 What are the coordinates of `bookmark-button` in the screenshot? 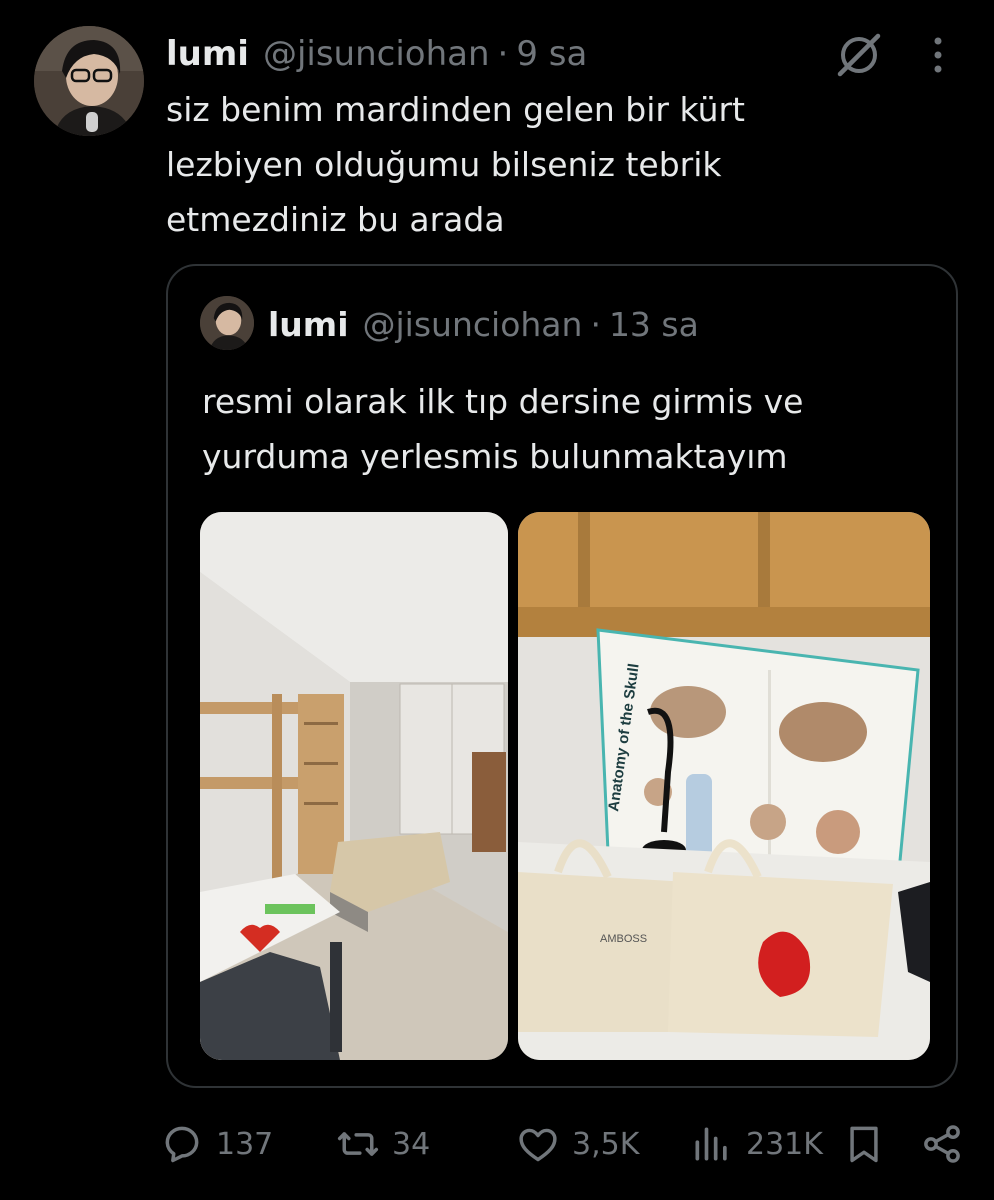 It's located at (870, 1144).